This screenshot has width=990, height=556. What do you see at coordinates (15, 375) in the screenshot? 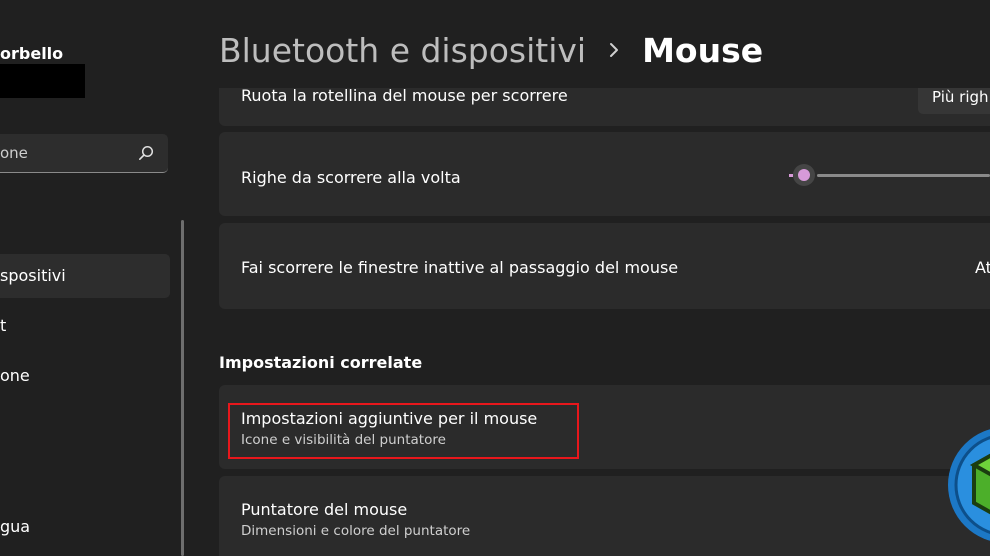
I see `sidebar-item-label: one` at bounding box center [15, 375].